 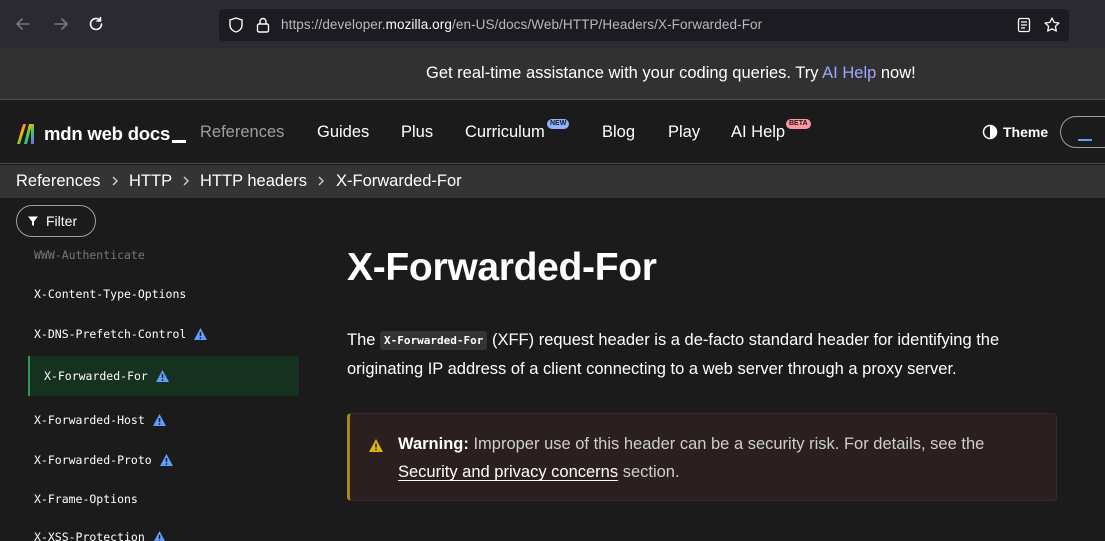 I want to click on nav-references: References, so click(x=242, y=132).